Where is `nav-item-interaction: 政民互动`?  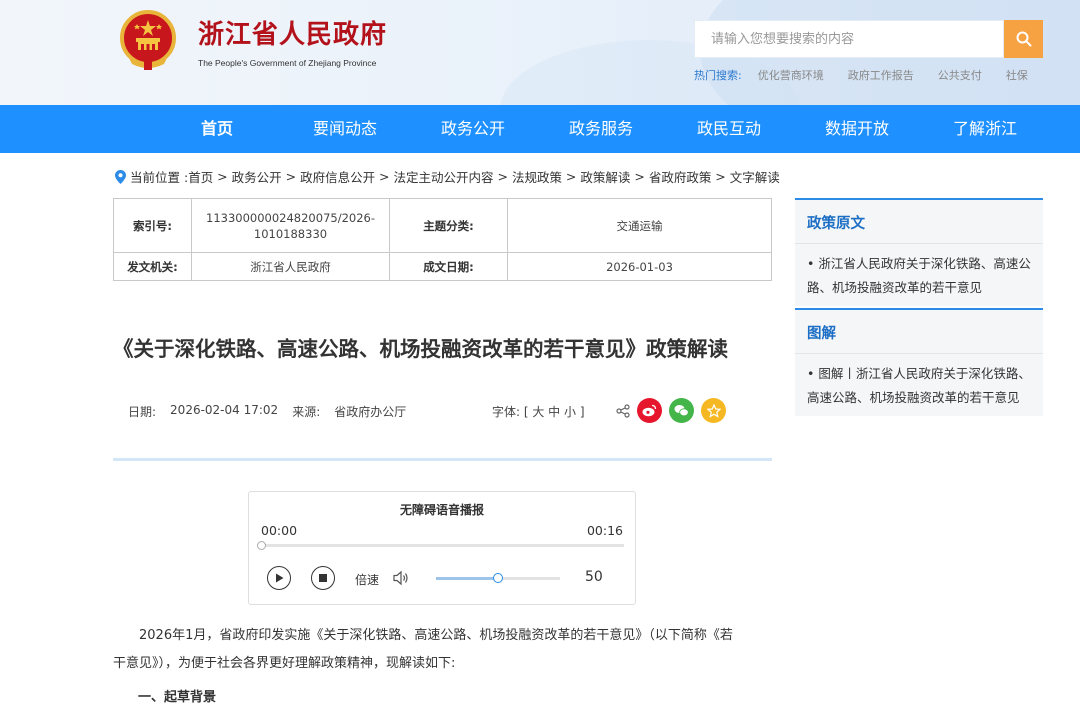 nav-item-interaction: 政民互动 is located at coordinates (729, 129).